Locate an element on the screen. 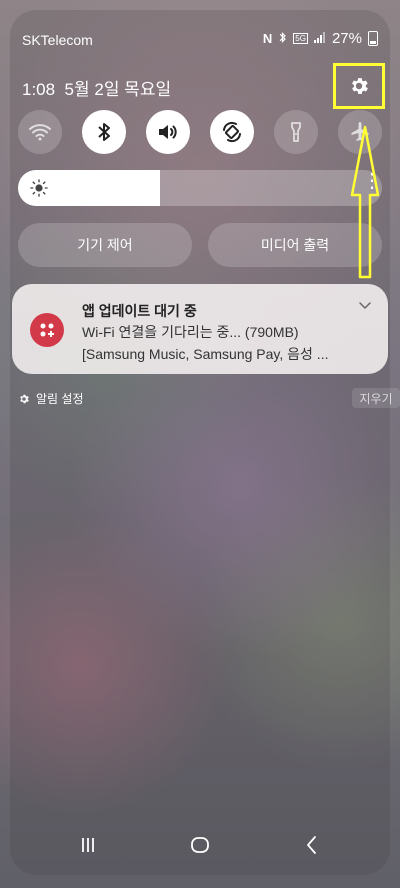  sound-icon is located at coordinates (168, 132).